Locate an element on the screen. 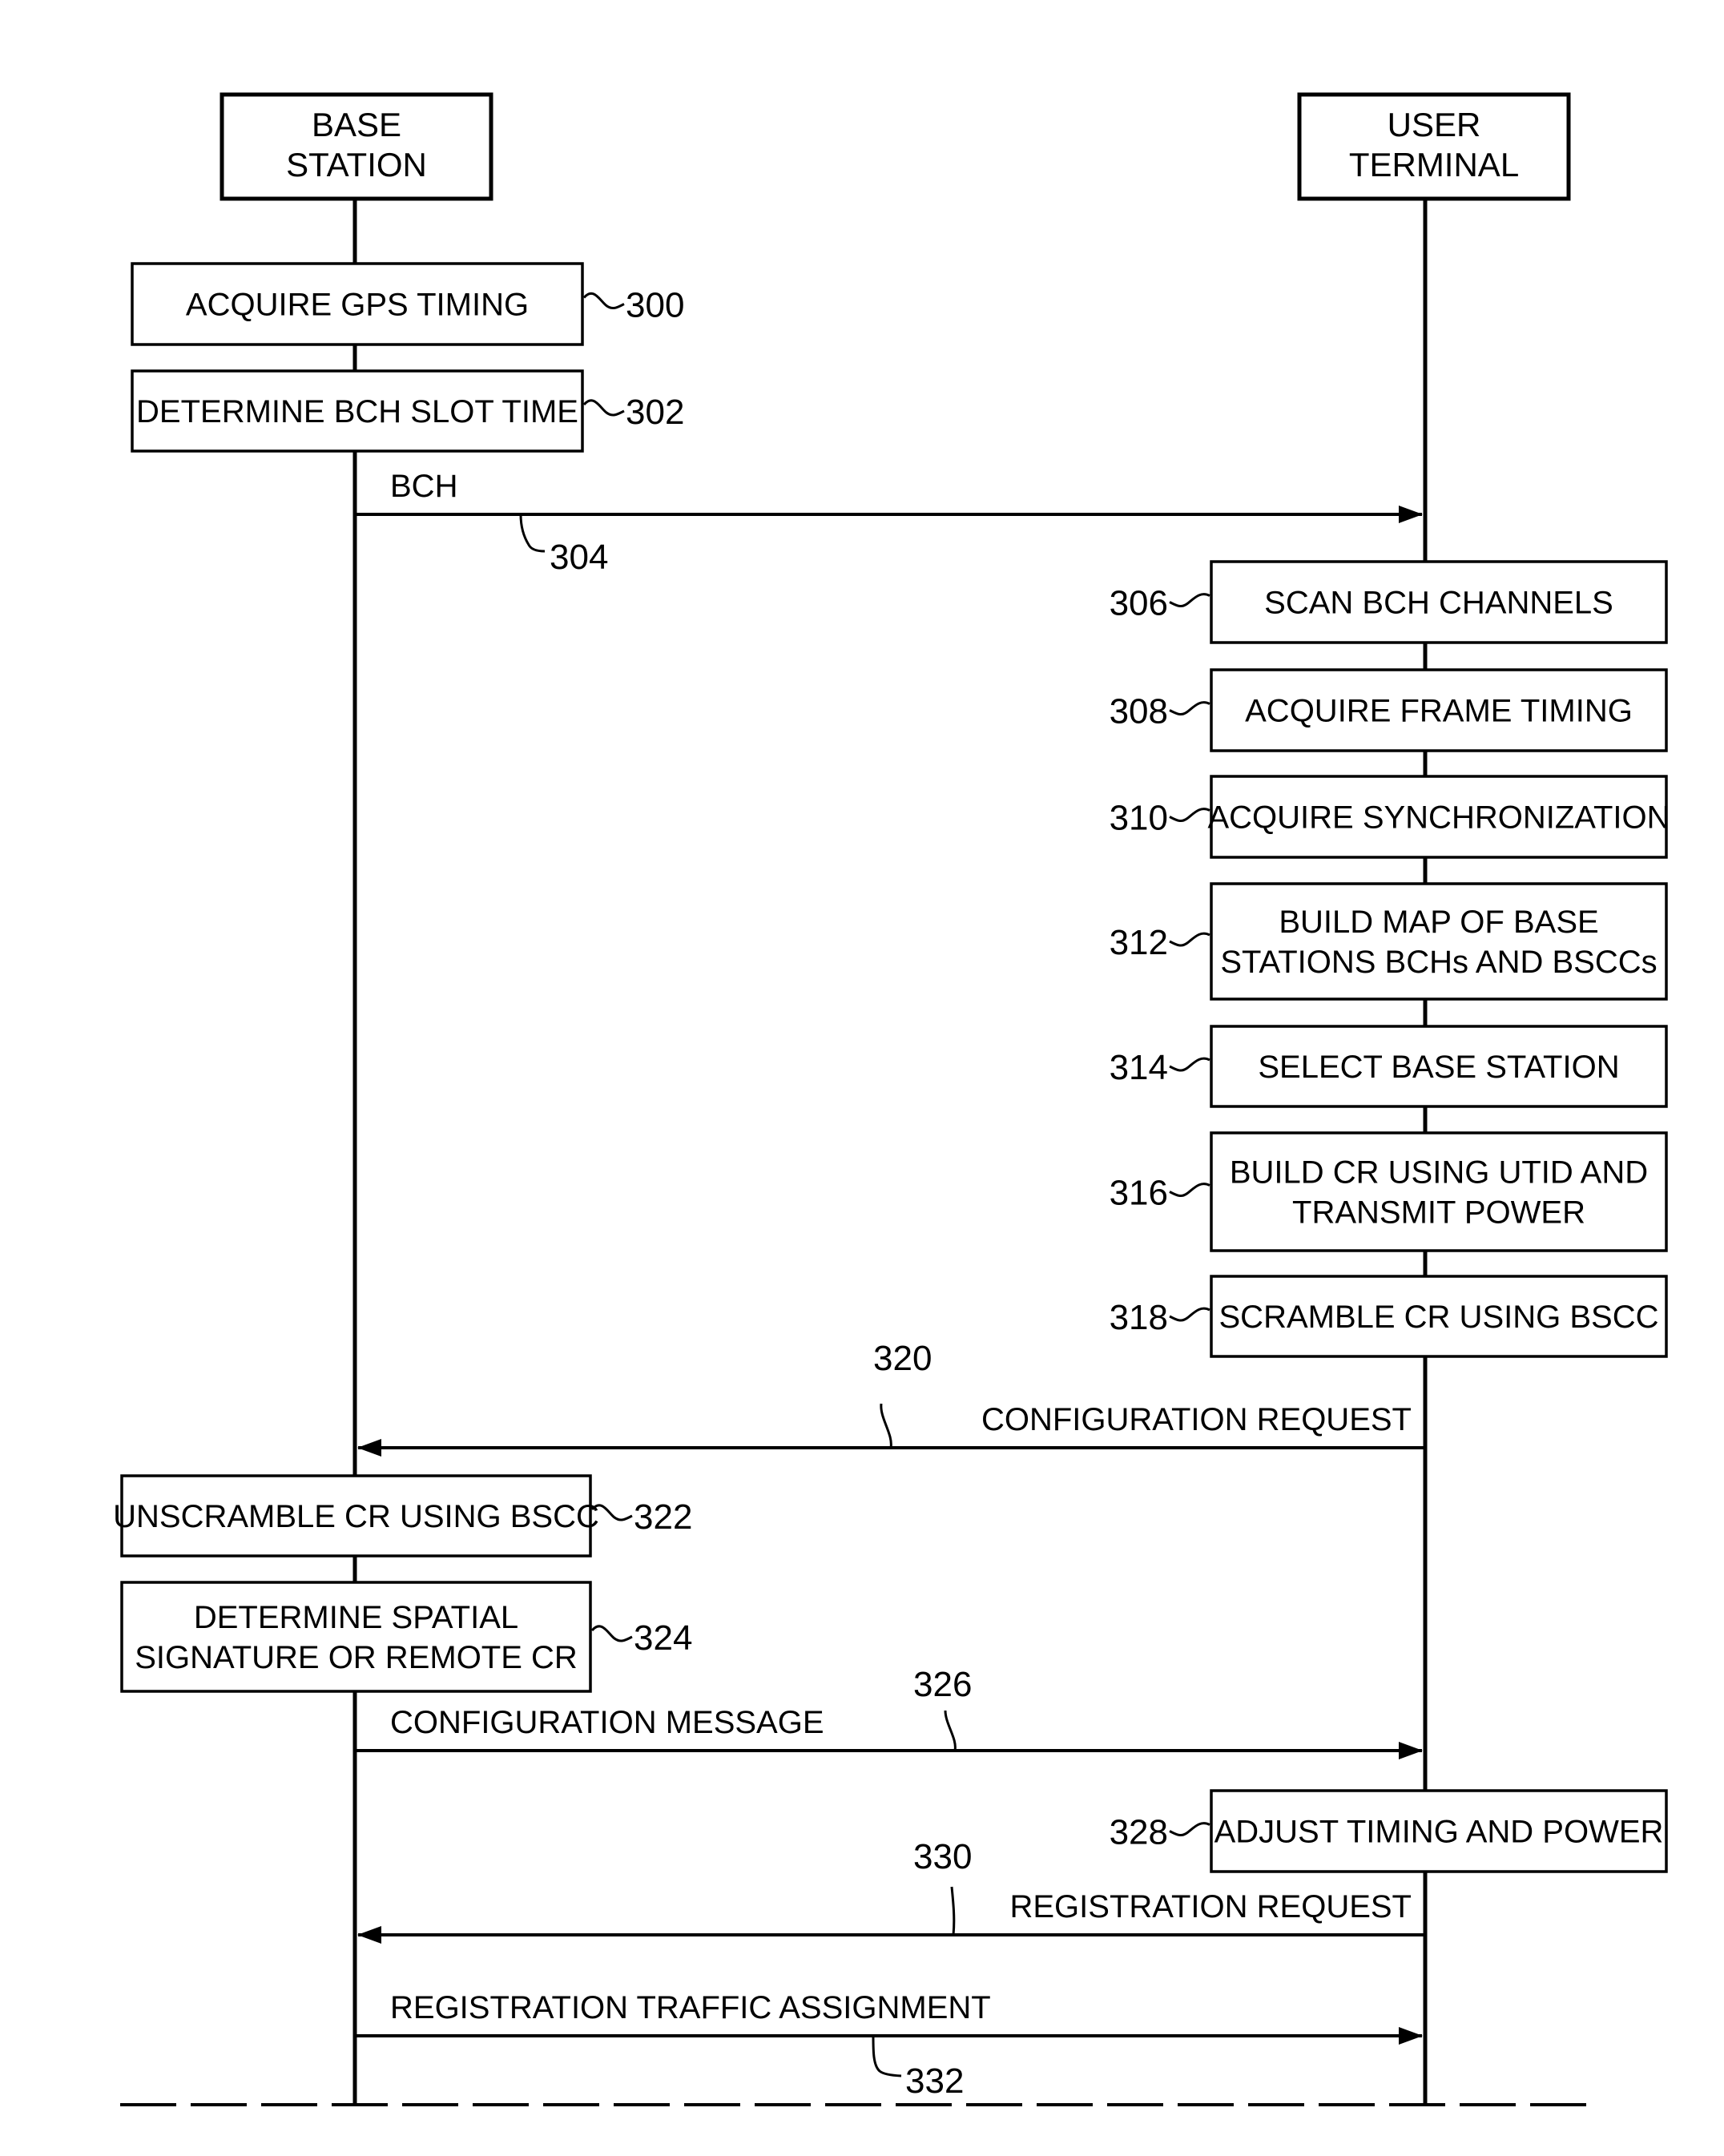  actor-label: STATION is located at coordinates (356, 164).